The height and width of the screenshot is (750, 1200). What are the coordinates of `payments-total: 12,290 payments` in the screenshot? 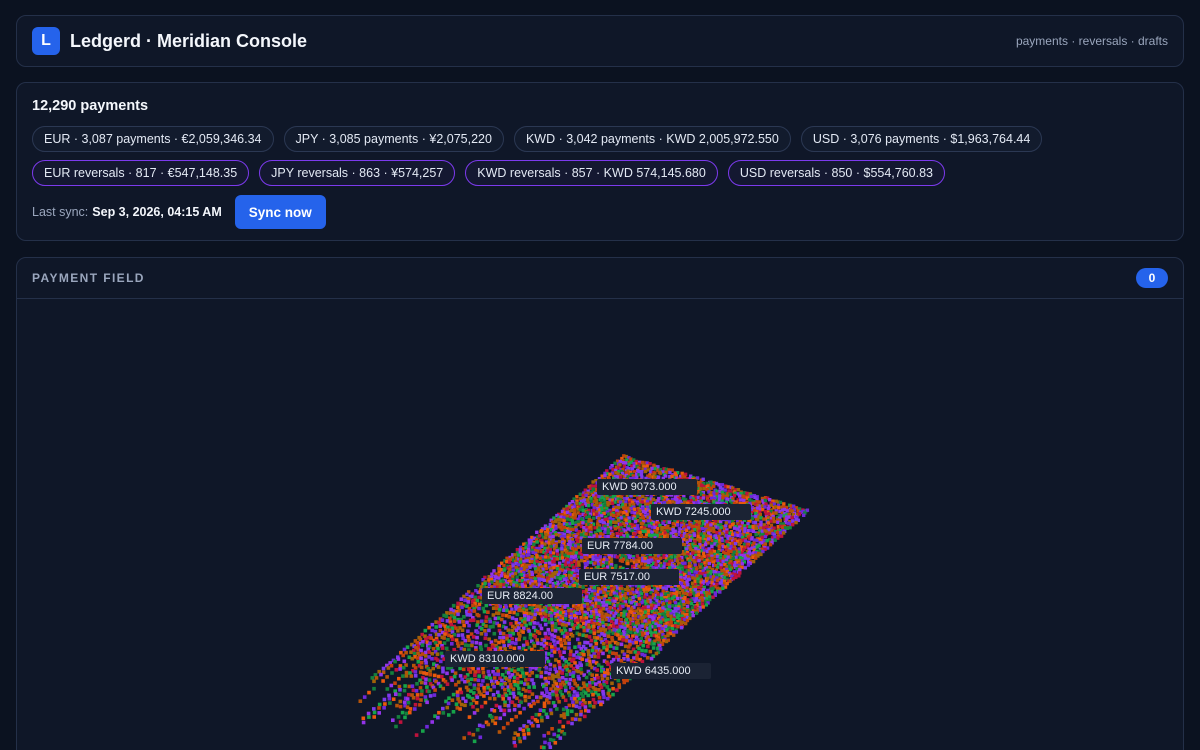 It's located at (90, 106).